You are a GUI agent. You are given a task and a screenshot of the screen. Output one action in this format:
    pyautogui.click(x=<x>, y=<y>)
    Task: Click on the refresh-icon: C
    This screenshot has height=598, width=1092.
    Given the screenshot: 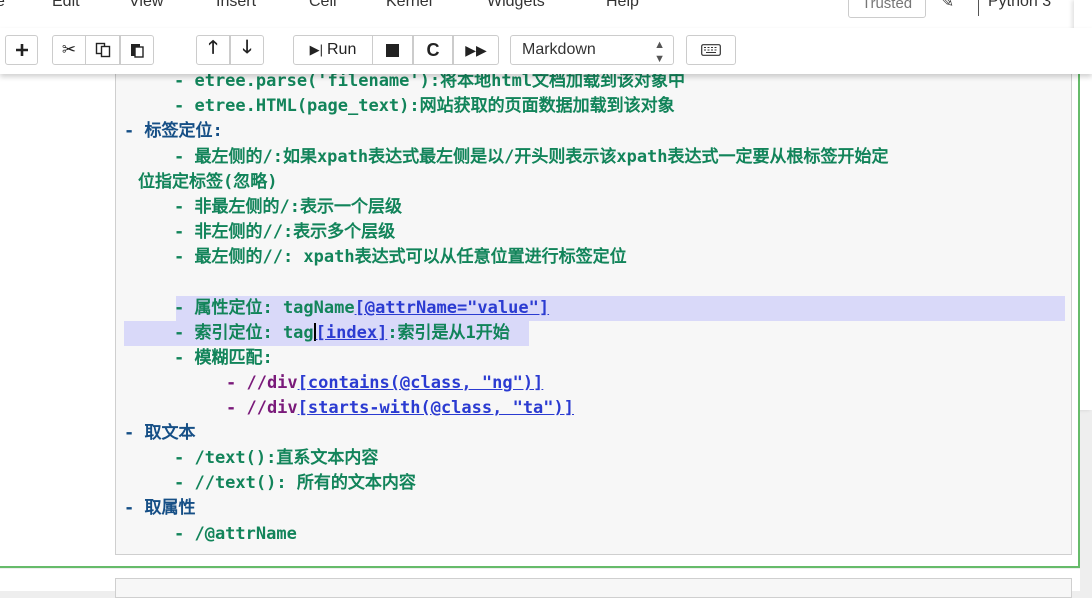 What is the action you would take?
    pyautogui.click(x=433, y=49)
    